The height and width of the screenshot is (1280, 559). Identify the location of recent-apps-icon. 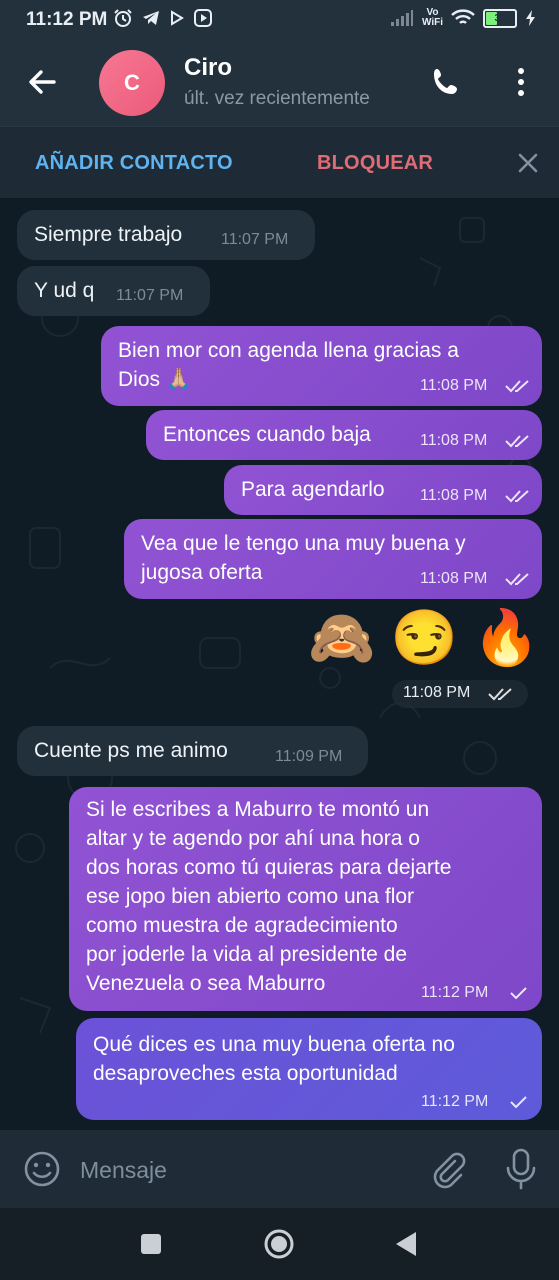
(151, 1244).